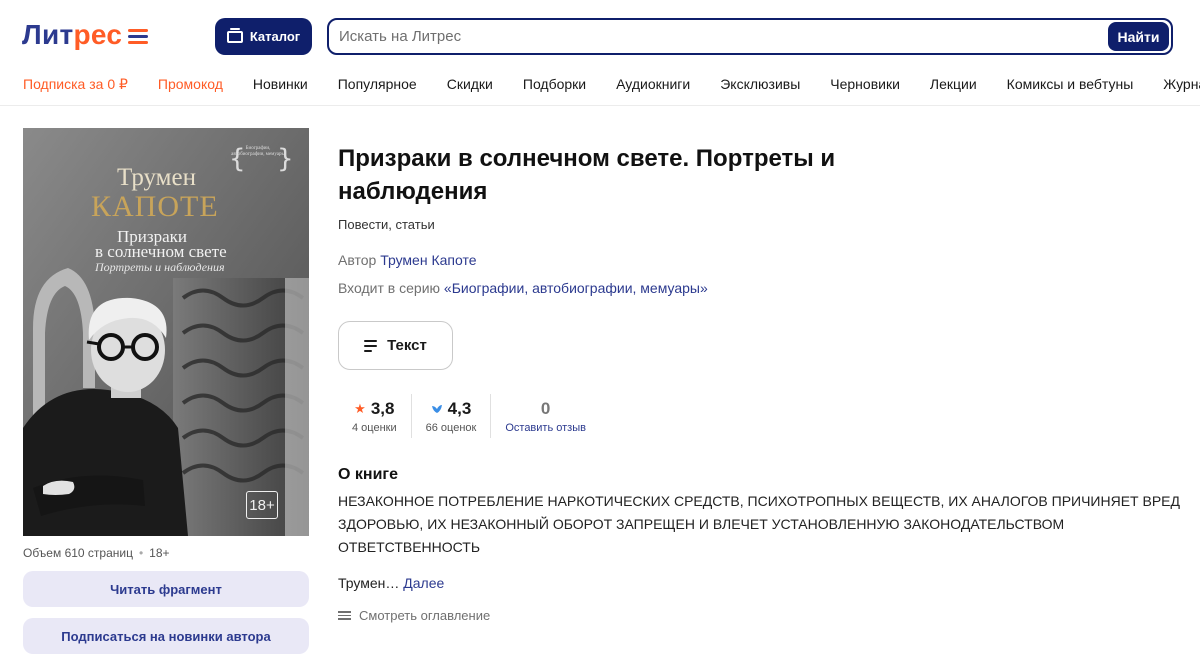 This screenshot has height=667, width=1200. What do you see at coordinates (374, 427) in the screenshot?
I see `litres-rating-count: 4 оценки` at bounding box center [374, 427].